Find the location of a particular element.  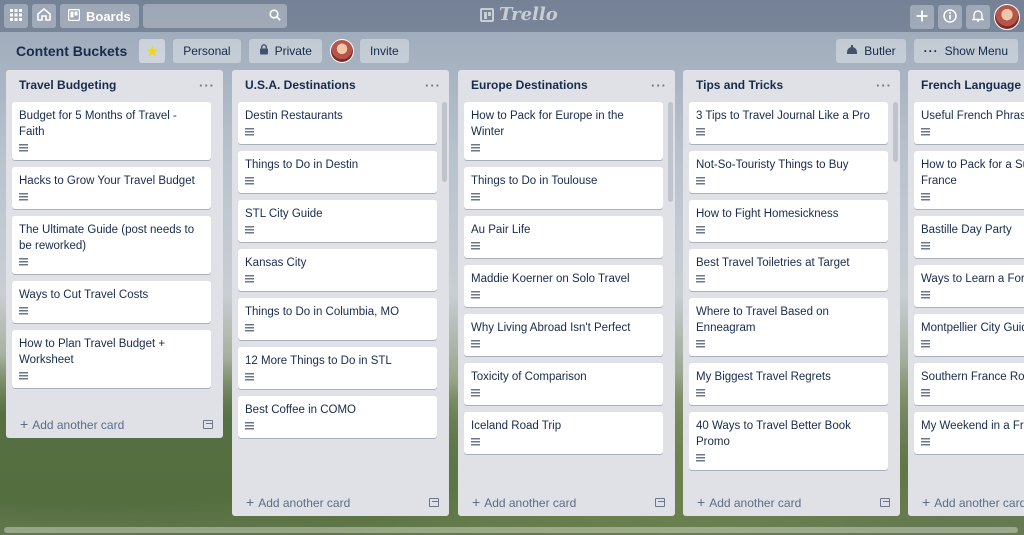

card: Best Travel Toiletries at Target is located at coordinates (788, 270).